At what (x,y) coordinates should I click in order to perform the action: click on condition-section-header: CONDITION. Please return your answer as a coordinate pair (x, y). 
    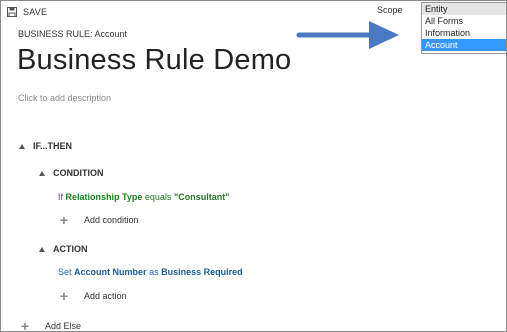
    Looking at the image, I should click on (71, 173).